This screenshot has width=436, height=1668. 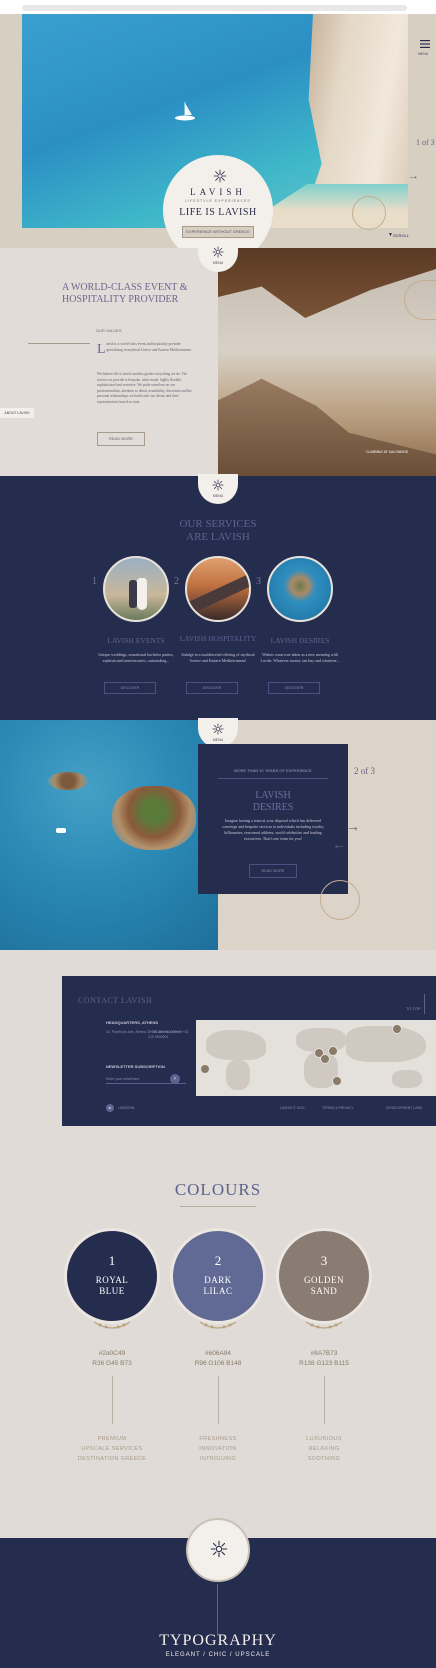 What do you see at coordinates (175, 1079) in the screenshot?
I see `submit-arrow-icon: ›` at bounding box center [175, 1079].